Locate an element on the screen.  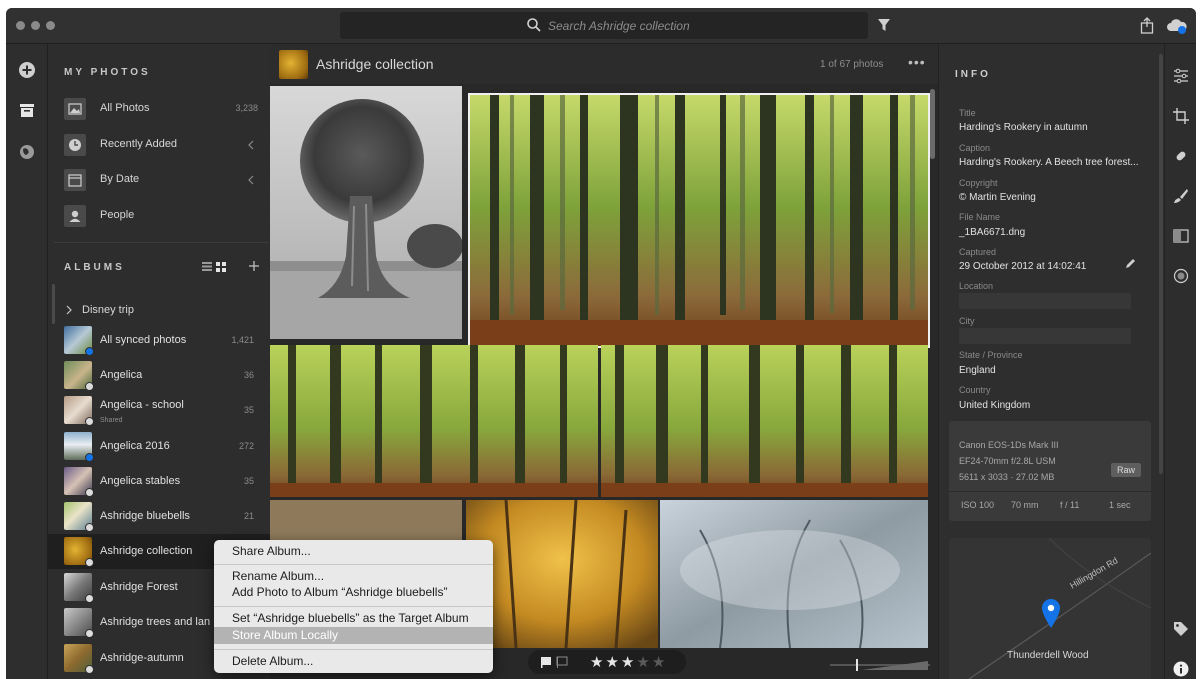
menu-separator is located at coordinates (353, 649).